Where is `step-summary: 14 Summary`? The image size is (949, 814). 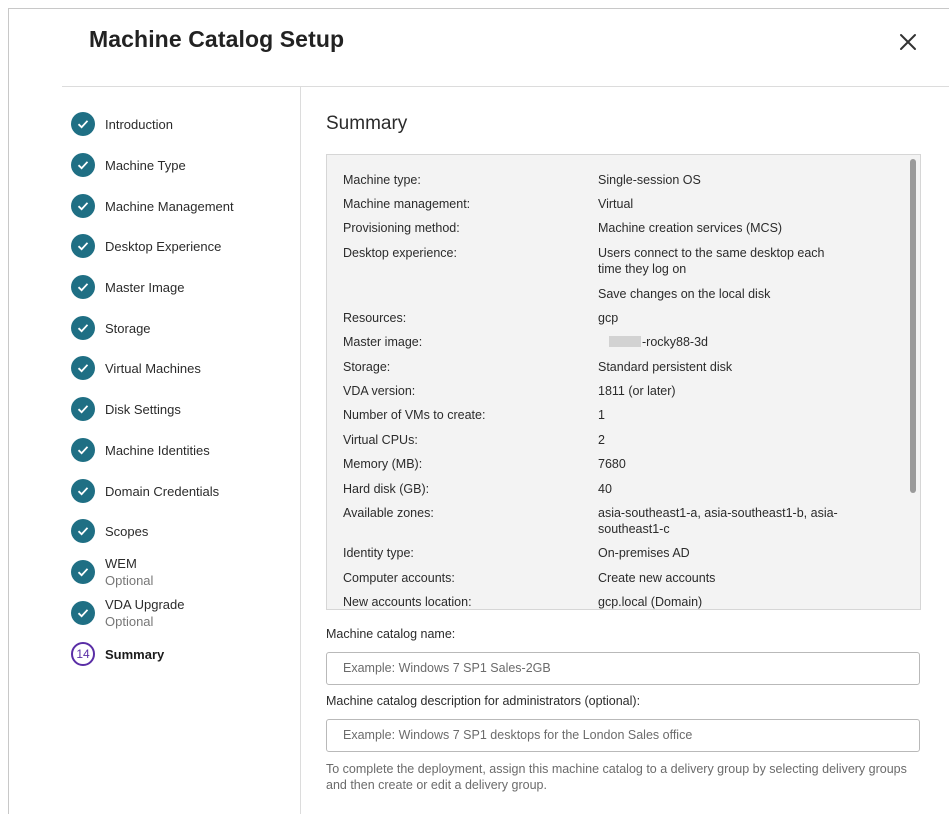 step-summary: 14 Summary is located at coordinates (117, 654).